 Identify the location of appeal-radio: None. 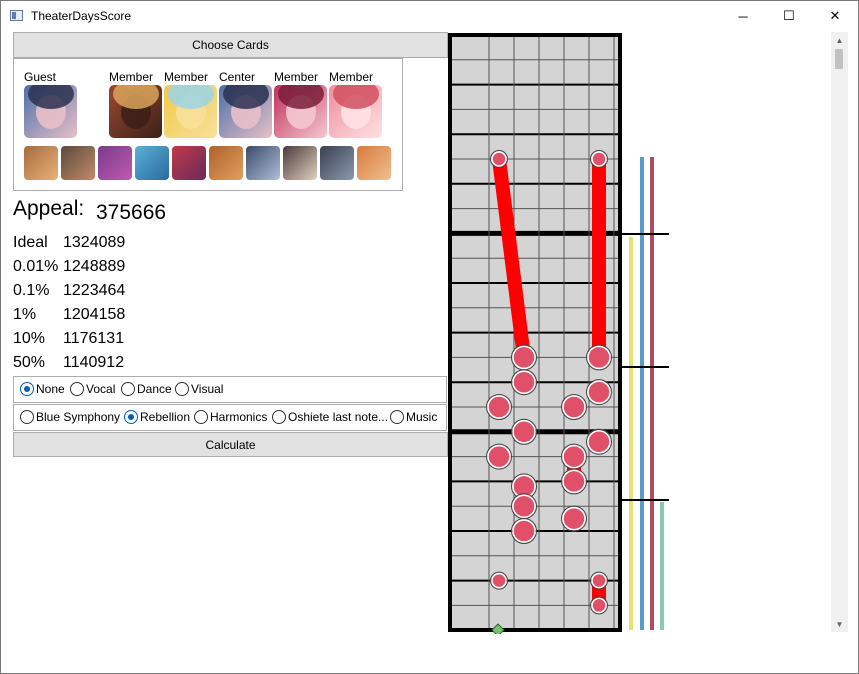
(42, 389).